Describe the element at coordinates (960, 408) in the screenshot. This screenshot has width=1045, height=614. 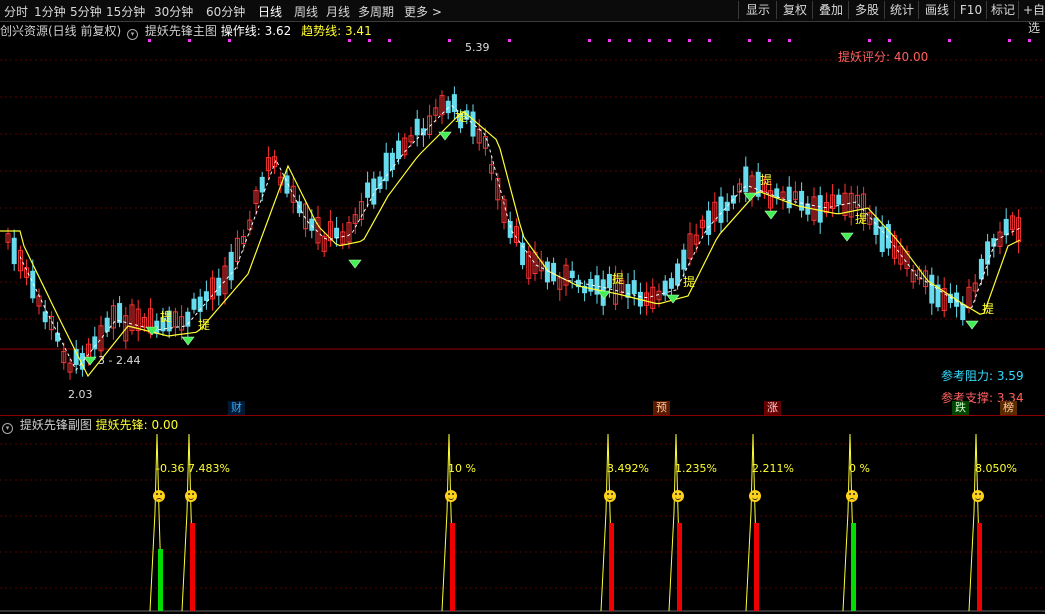
I see `event-tag: 跌` at that location.